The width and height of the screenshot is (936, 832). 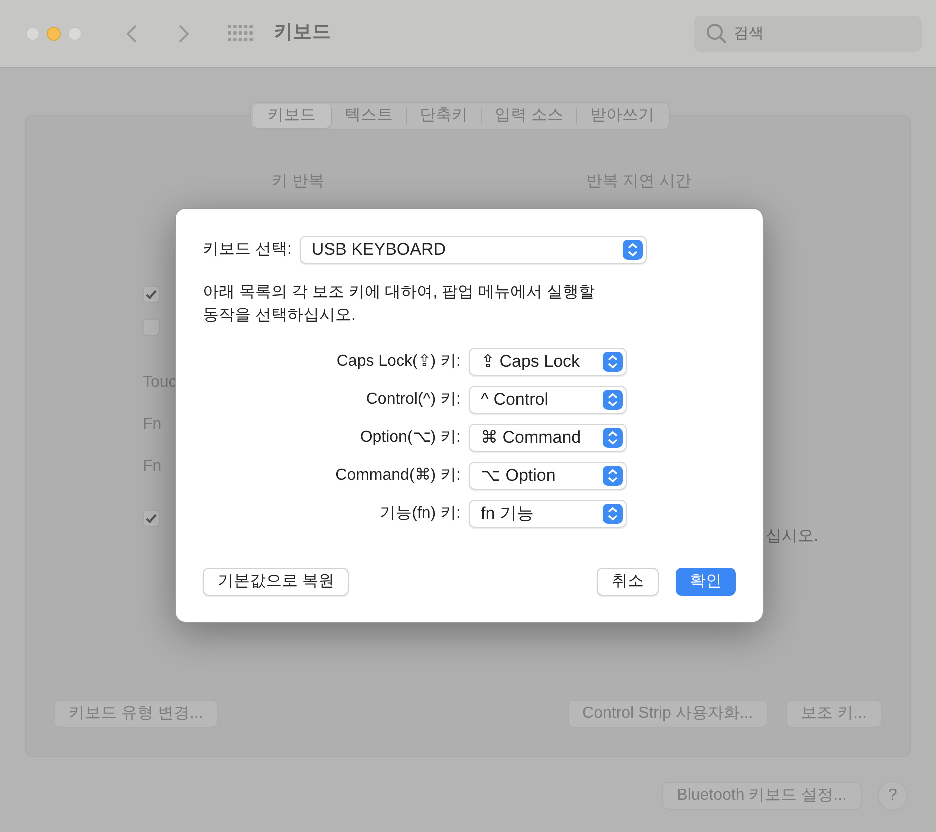 What do you see at coordinates (622, 116) in the screenshot?
I see `tab: 받아쓰기` at bounding box center [622, 116].